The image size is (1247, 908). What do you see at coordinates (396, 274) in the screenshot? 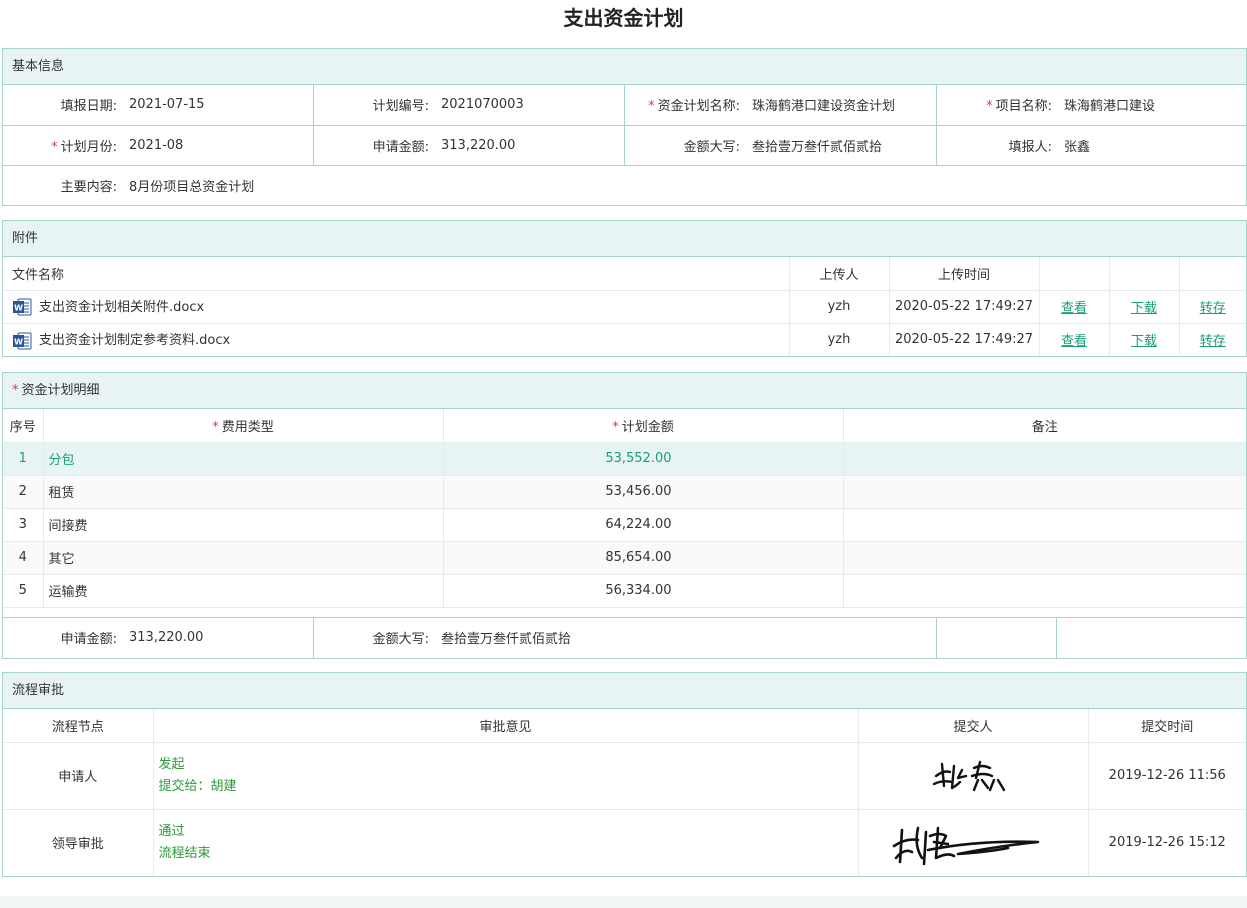
I see `col-file-name: 文件名称` at bounding box center [396, 274].